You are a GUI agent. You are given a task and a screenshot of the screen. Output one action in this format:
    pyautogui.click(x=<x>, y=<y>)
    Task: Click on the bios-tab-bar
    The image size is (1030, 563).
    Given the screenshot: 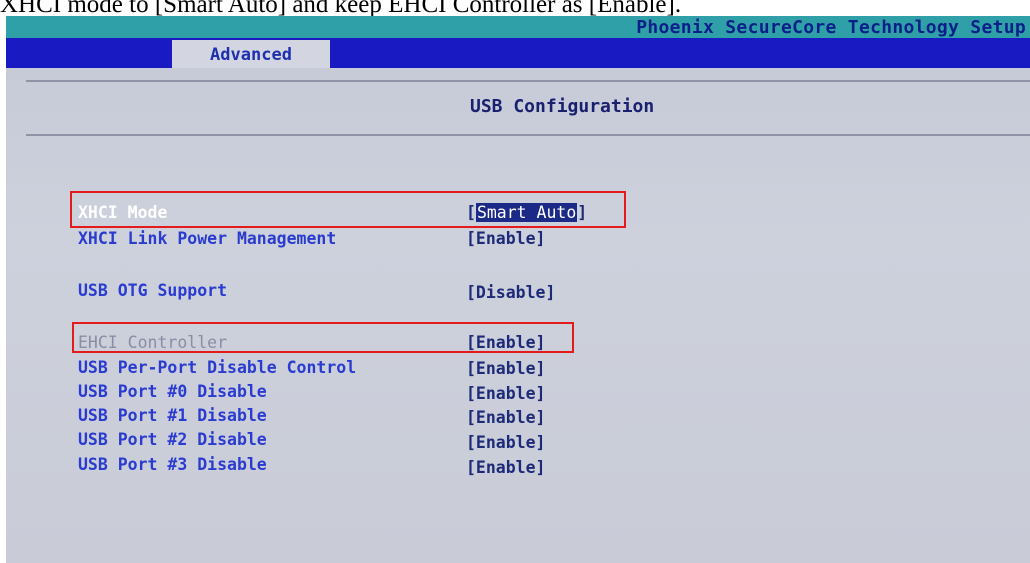 What is the action you would take?
    pyautogui.click(x=518, y=53)
    